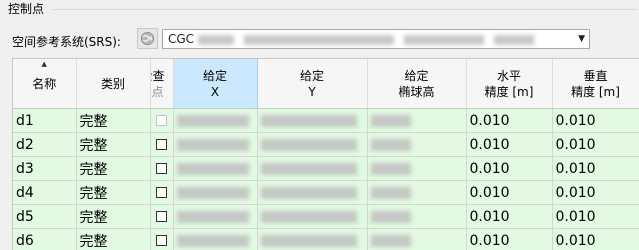 This screenshot has width=639, height=250. I want to click on srs-selected-value: CGC, so click(181, 39).